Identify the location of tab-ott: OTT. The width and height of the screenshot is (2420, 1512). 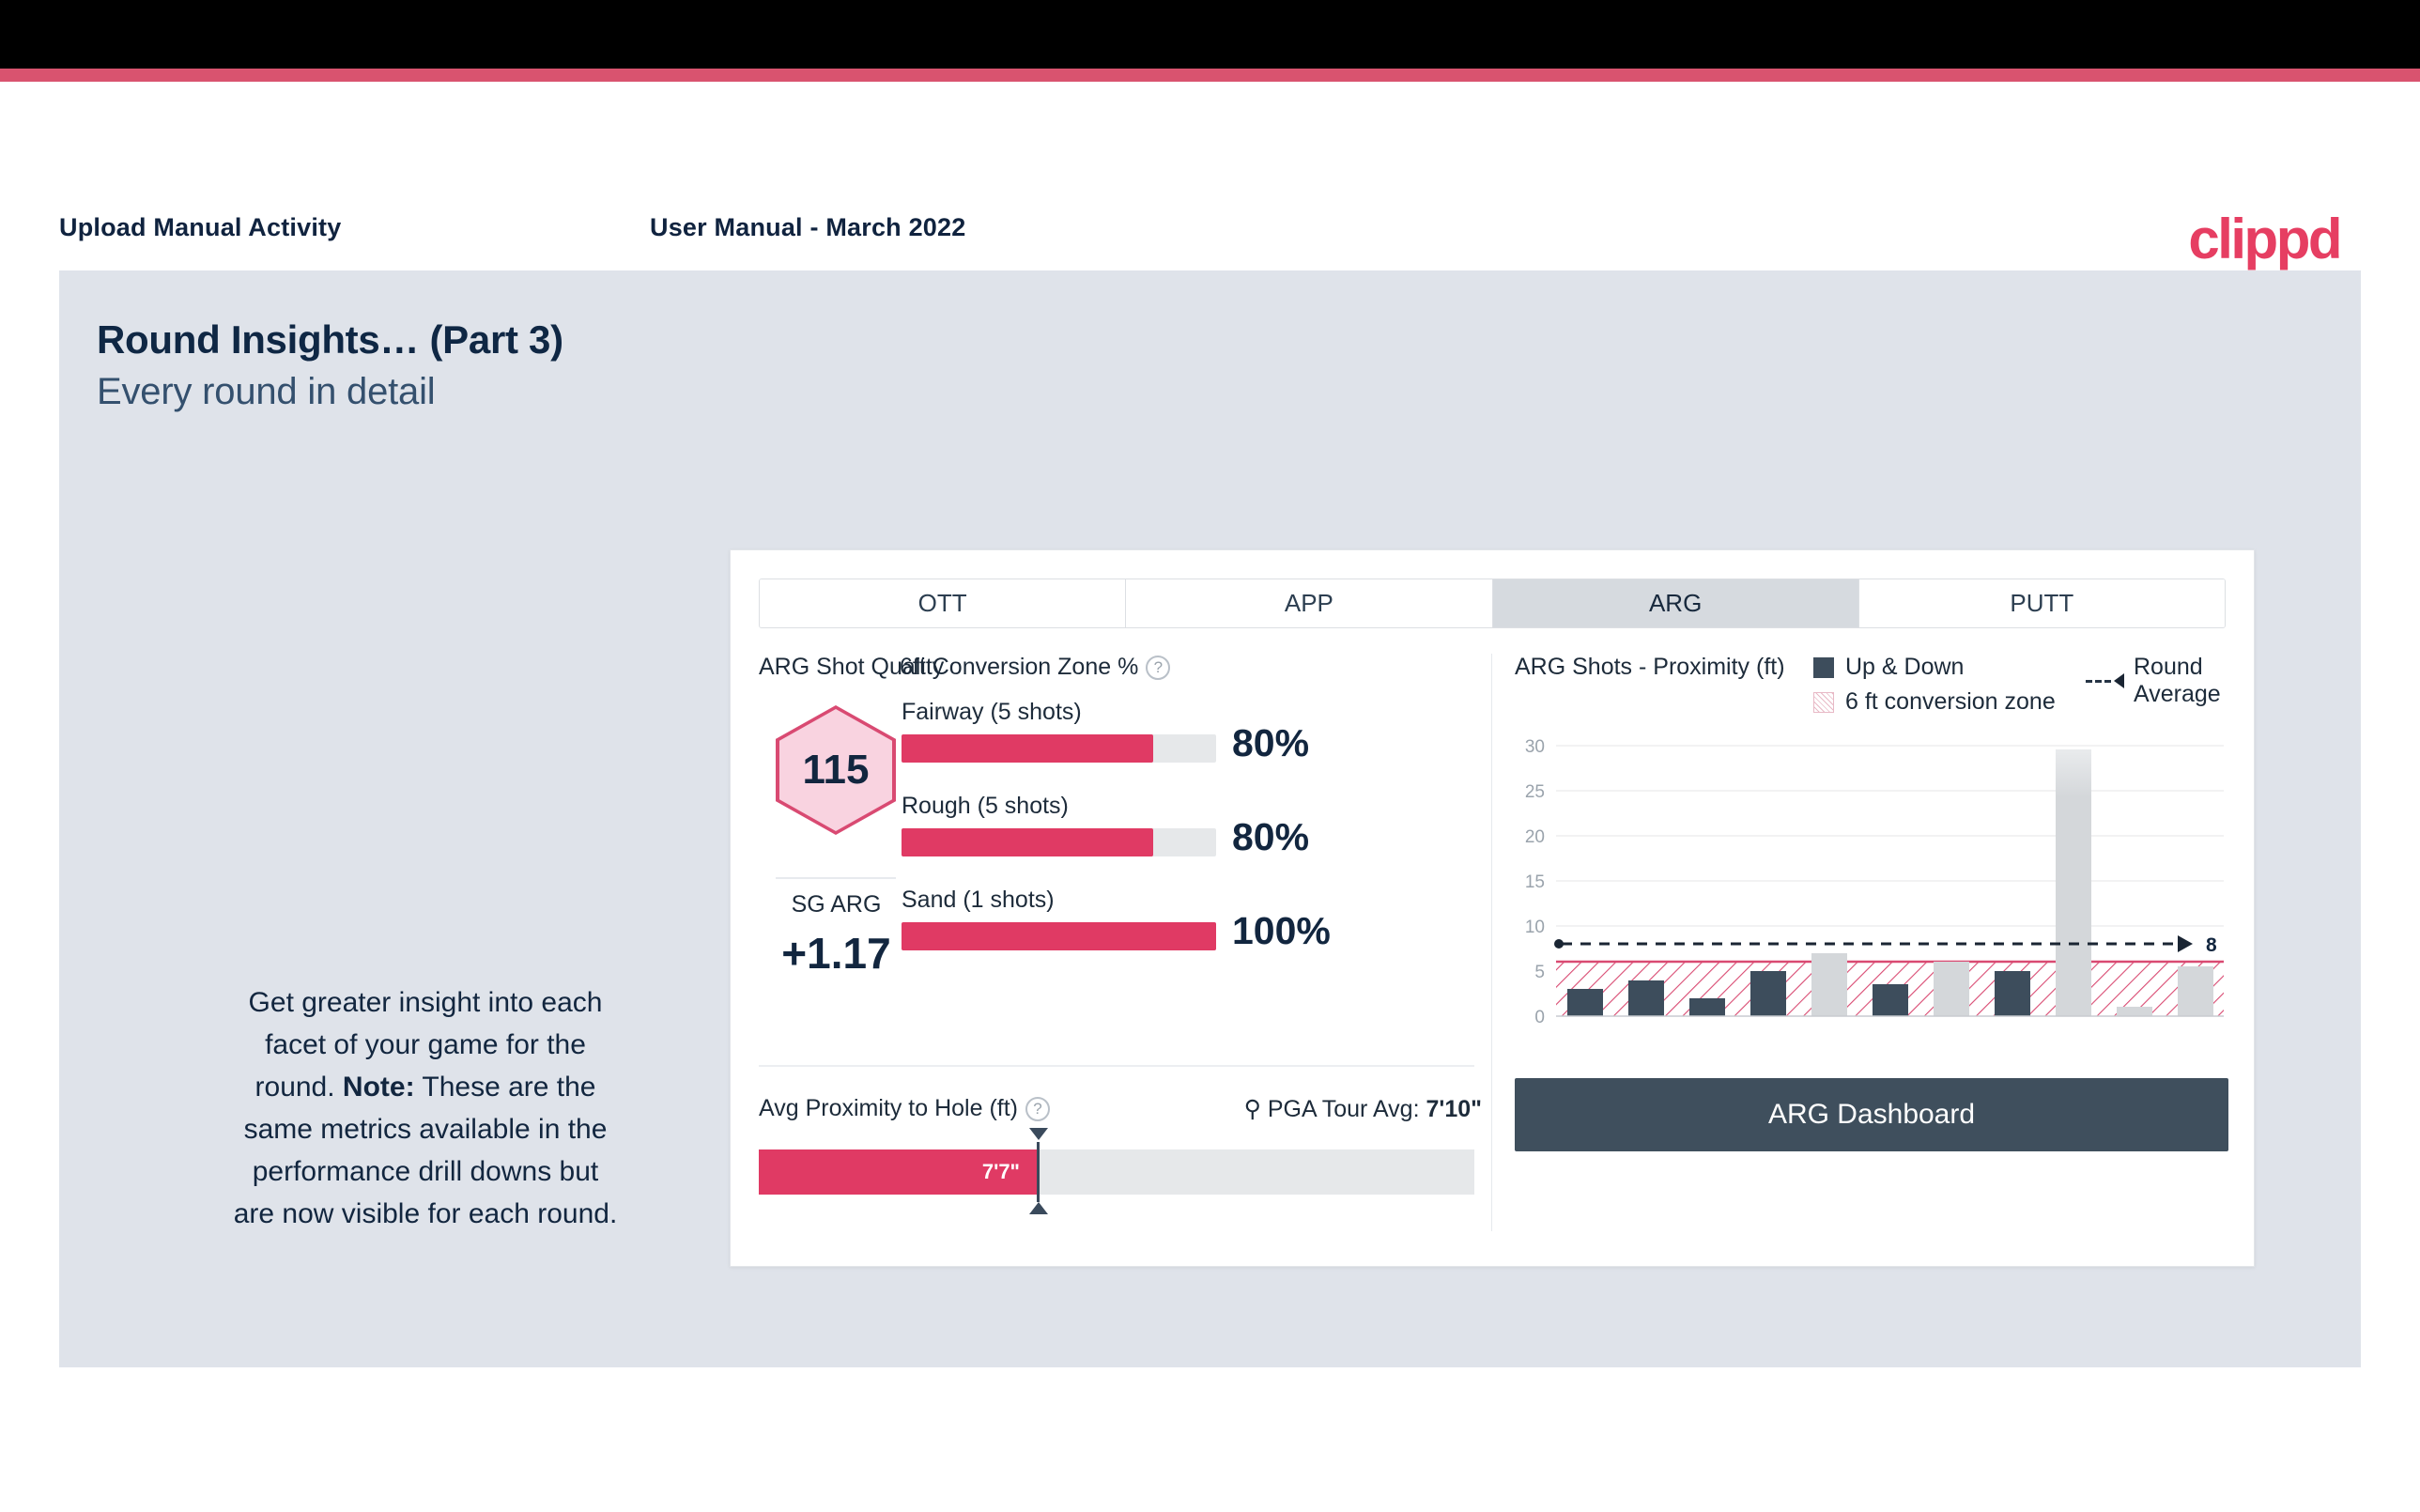
(944, 603).